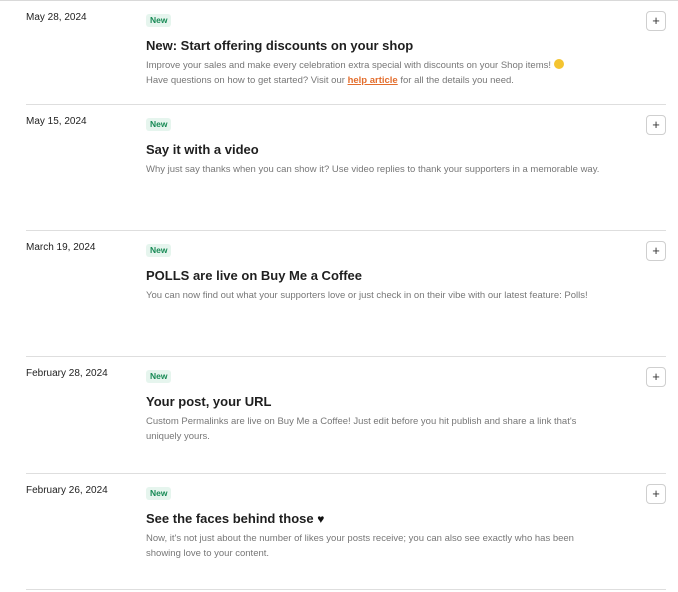 This screenshot has width=678, height=592. What do you see at coordinates (56, 121) in the screenshot?
I see `update-date: May 15, 2024` at bounding box center [56, 121].